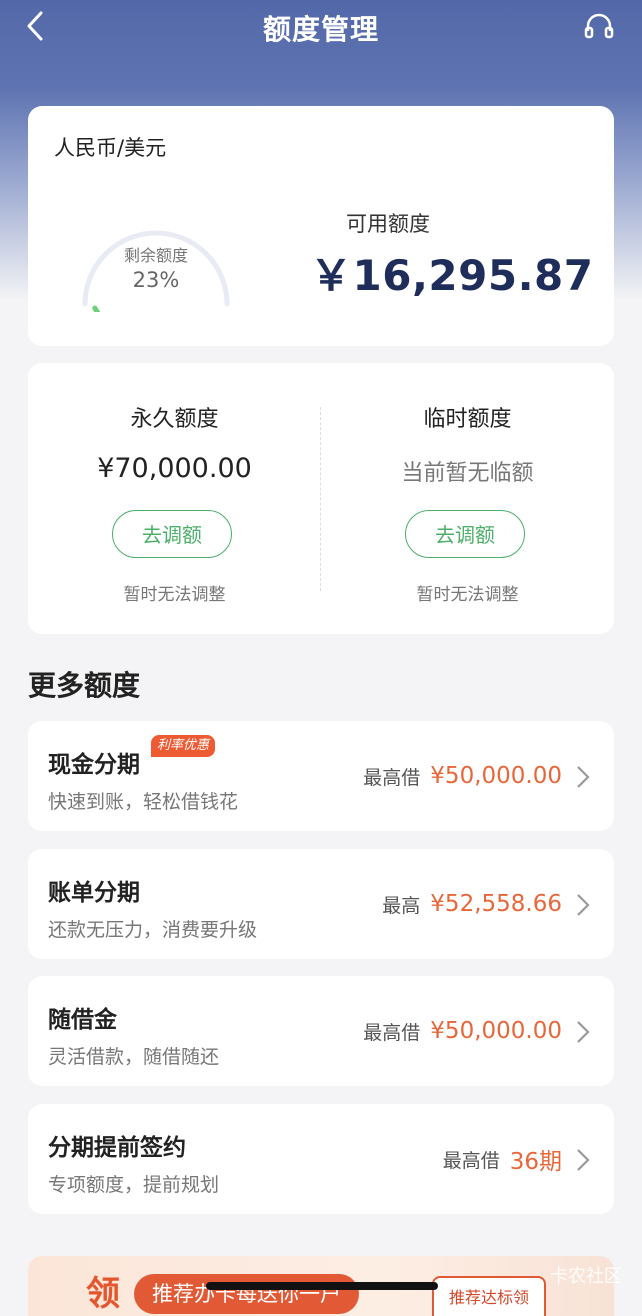  Describe the element at coordinates (321, 776) in the screenshot. I see `list-item-cash-installment: 现金分期 利率优惠 快速到账，轻松借钱花 最高借 ¥50,000.00` at that location.